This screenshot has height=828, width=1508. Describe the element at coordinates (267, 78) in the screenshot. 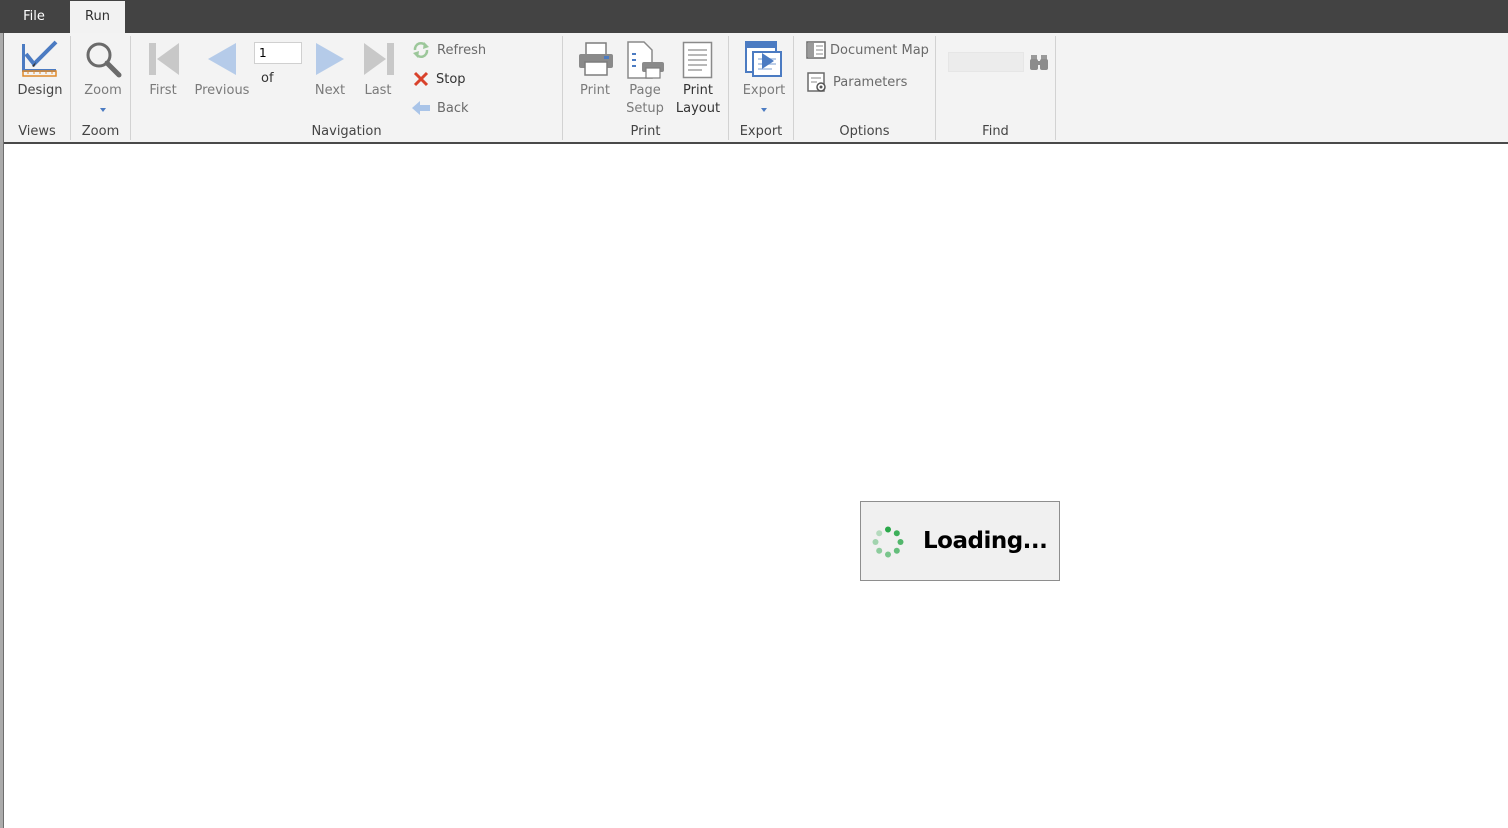

I see `page-count-label: of` at that location.